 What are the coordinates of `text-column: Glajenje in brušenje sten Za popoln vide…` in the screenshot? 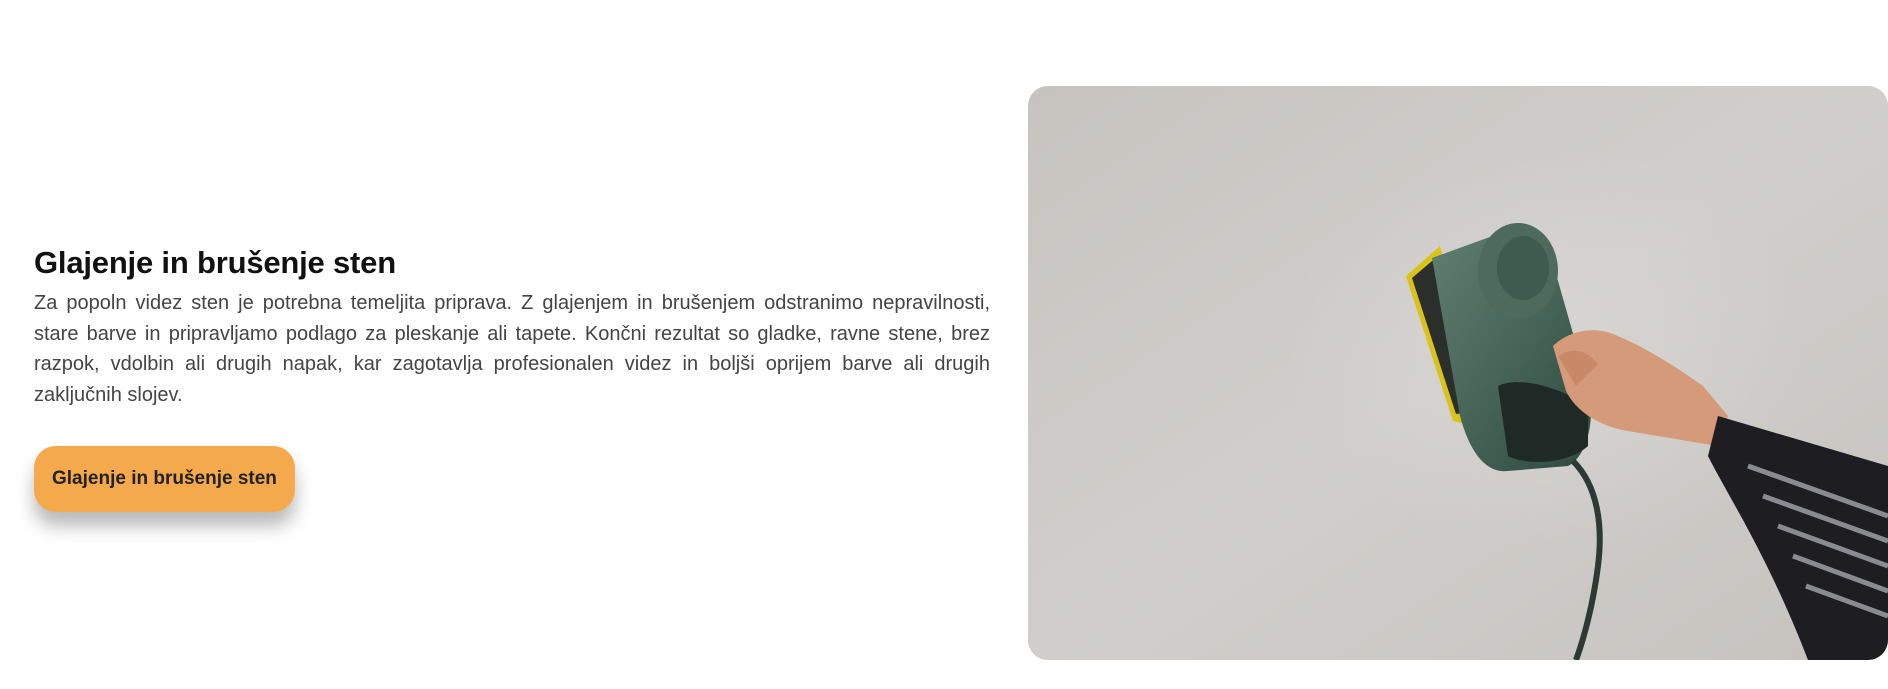 It's located at (512, 325).